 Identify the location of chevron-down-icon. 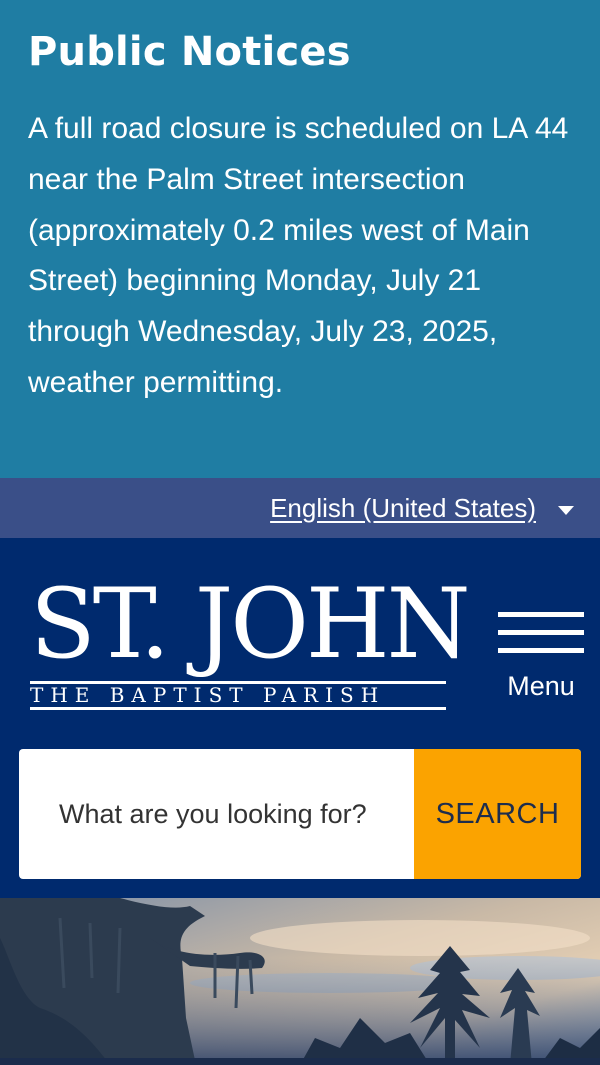
(566, 510).